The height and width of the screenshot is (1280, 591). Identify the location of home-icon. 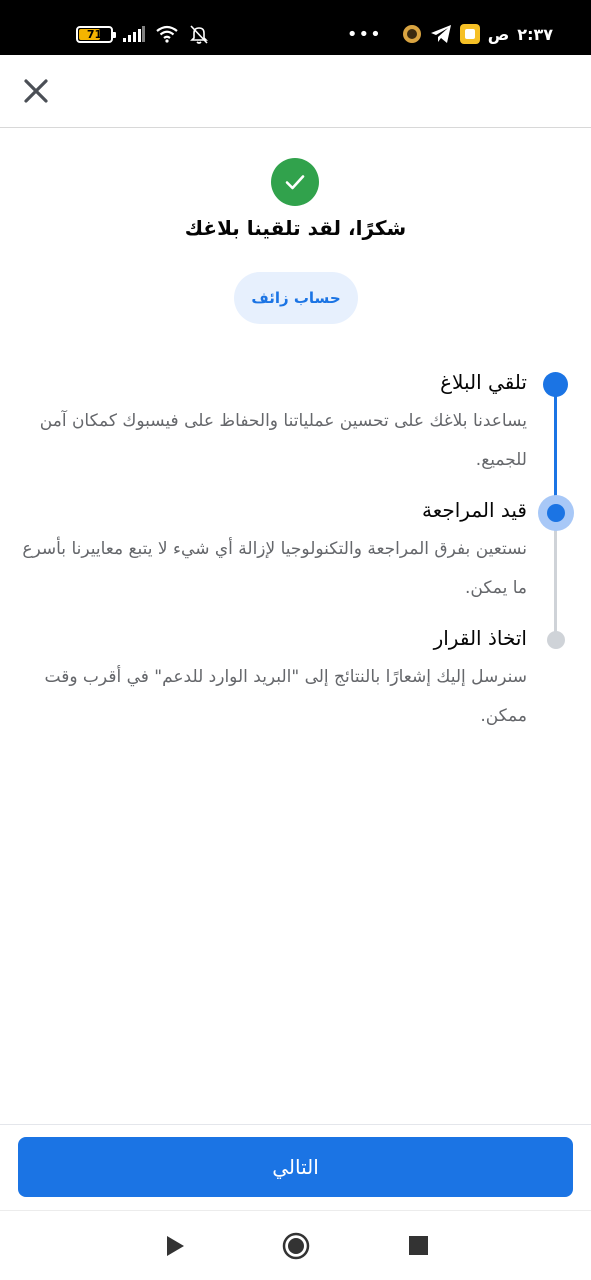
(296, 1246).